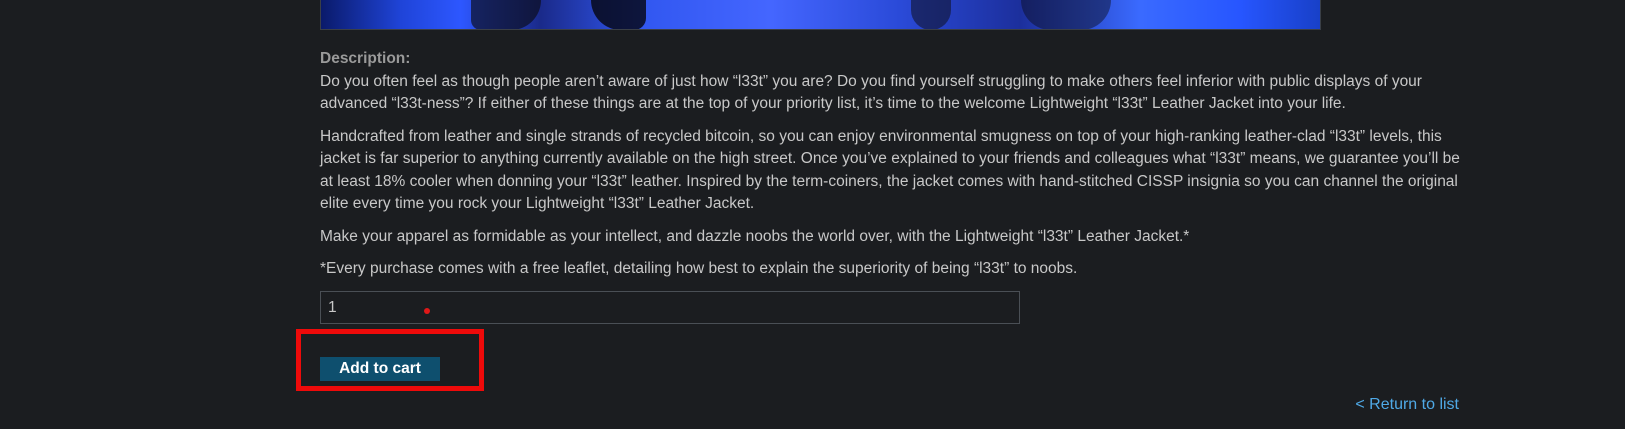  Describe the element at coordinates (380, 369) in the screenshot. I see `add-to-cart-button: Add to cart` at that location.